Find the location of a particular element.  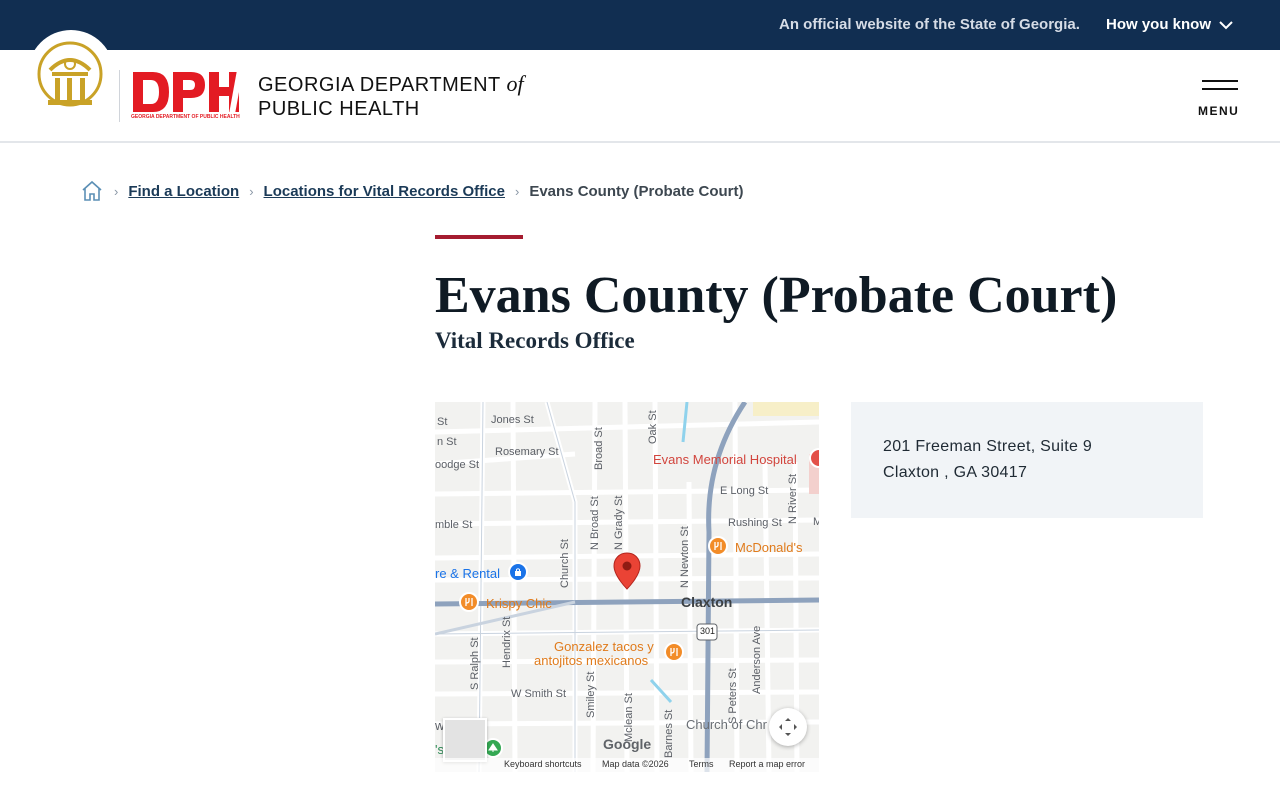

hamburger-icon is located at coordinates (1220, 81).